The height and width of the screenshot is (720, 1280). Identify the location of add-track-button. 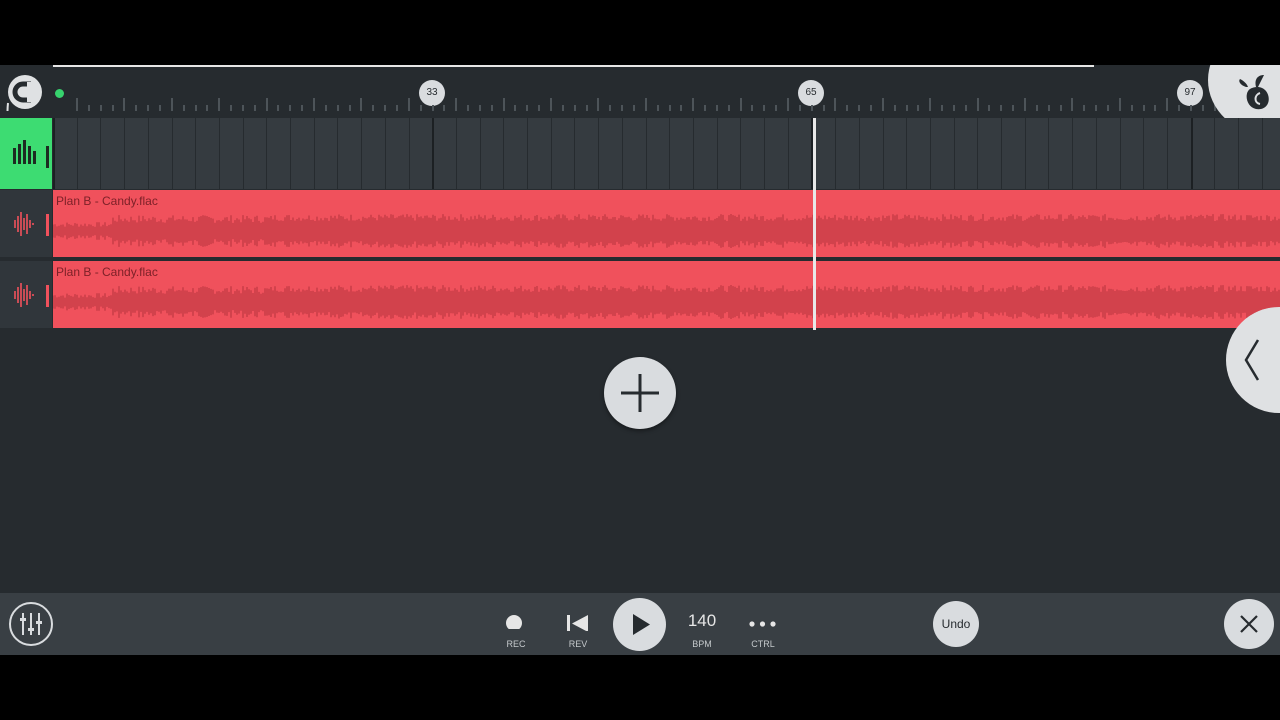
(640, 393).